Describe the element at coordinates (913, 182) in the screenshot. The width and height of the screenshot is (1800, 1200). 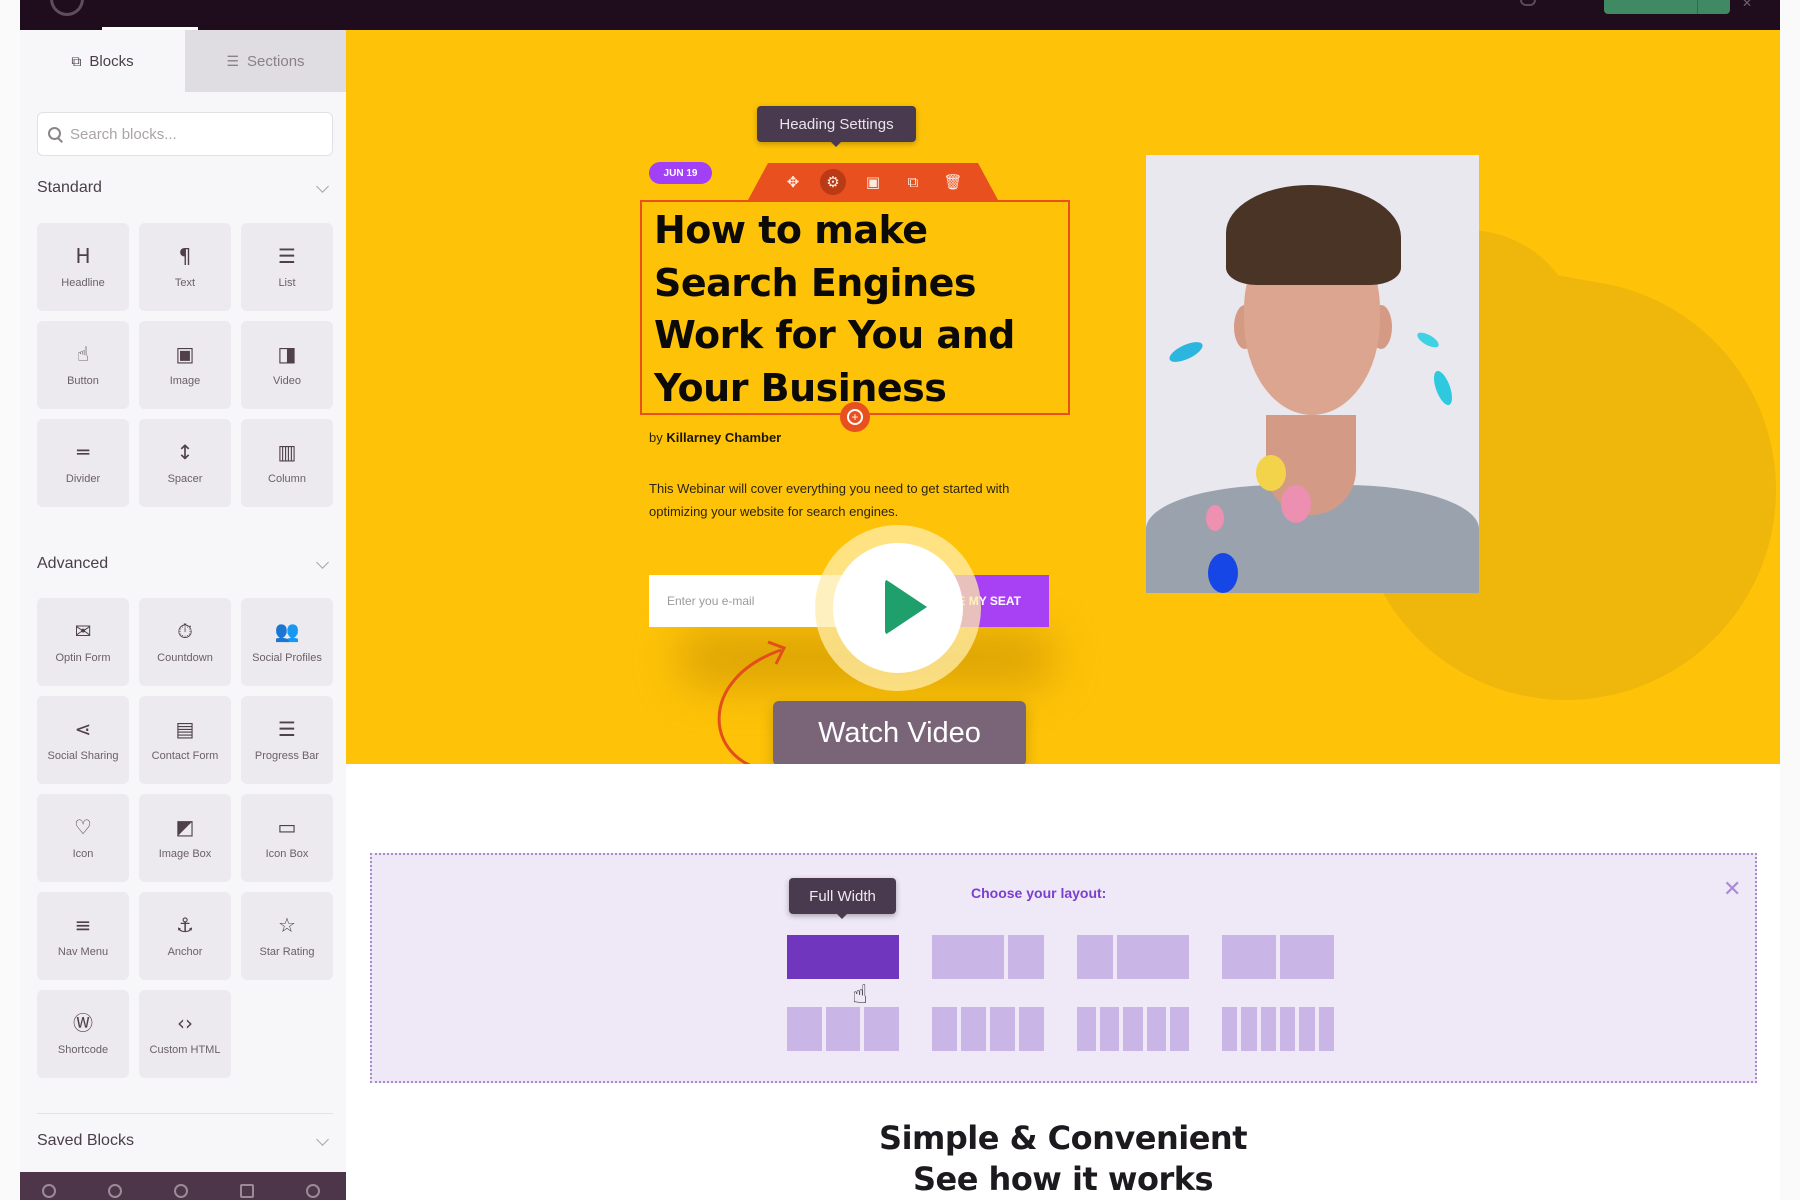
I see `duplicate-icon: ⧉` at that location.